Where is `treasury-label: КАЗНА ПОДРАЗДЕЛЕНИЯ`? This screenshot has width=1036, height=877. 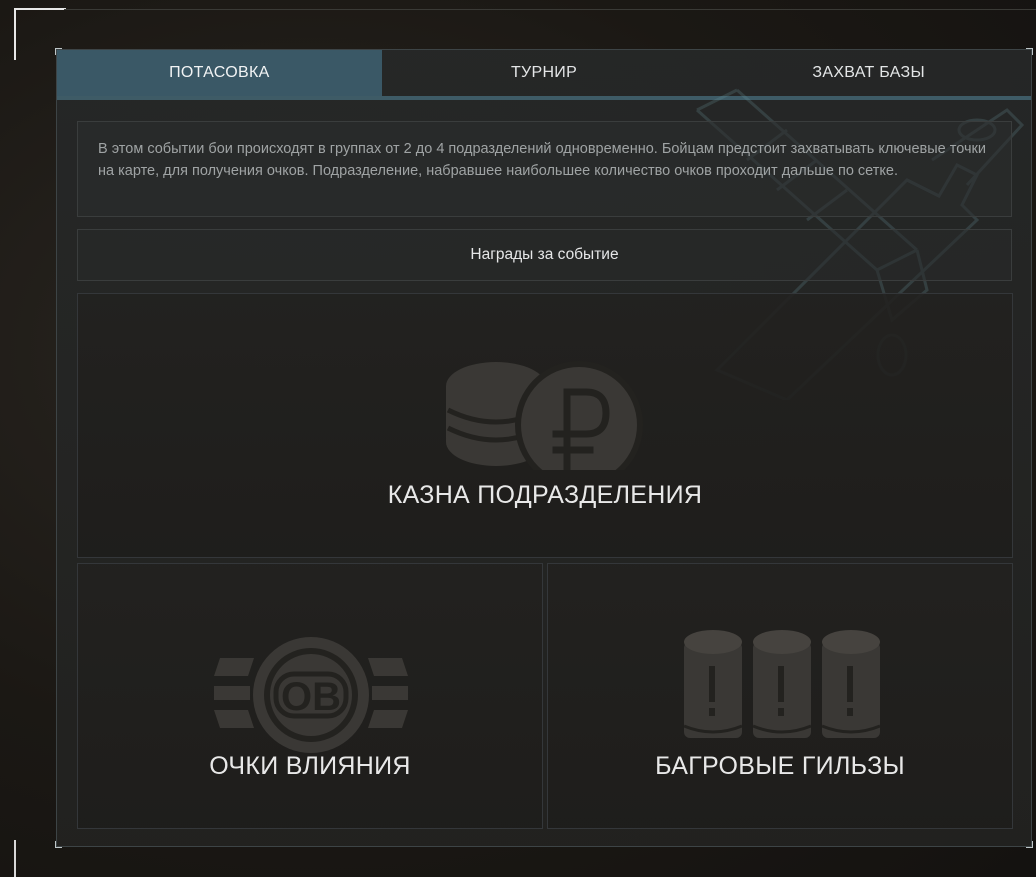 treasury-label: КАЗНА ПОДРАЗДЕЛЕНИЯ is located at coordinates (545, 495).